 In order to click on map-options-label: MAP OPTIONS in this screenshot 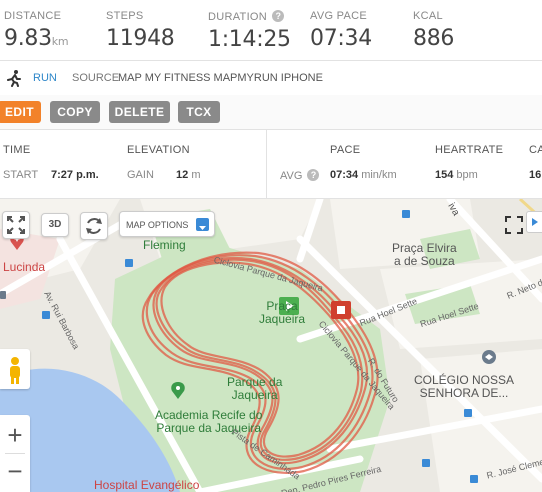, I will do `click(157, 225)`.